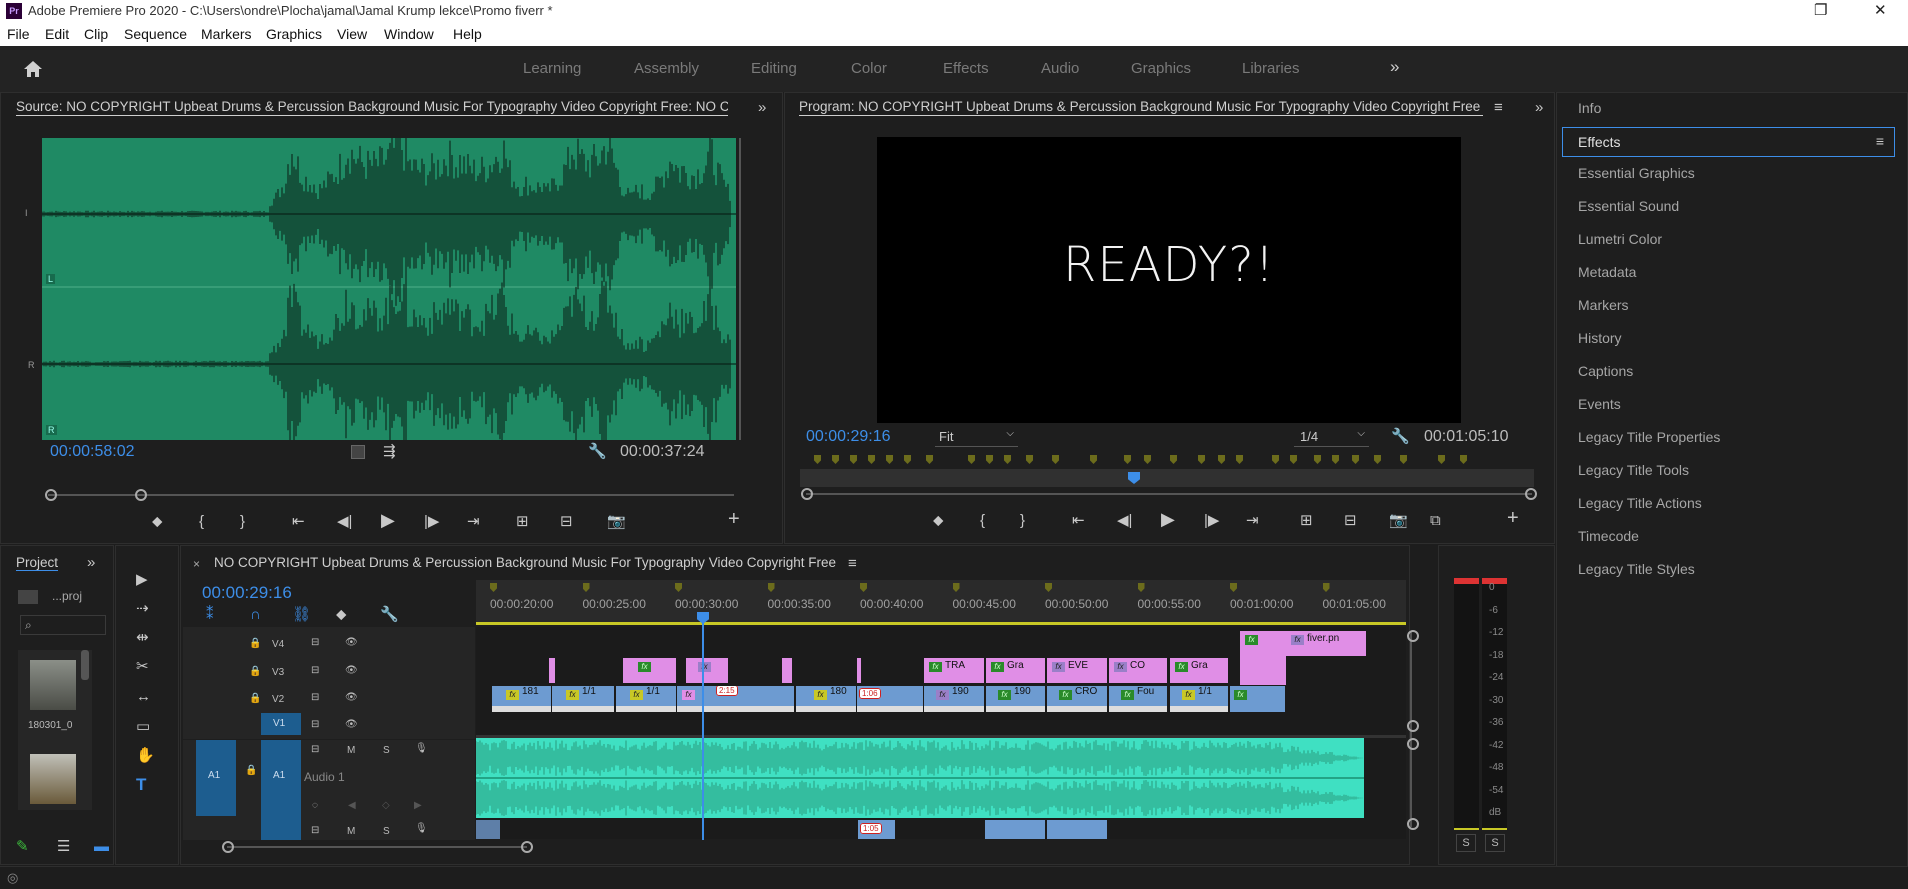  What do you see at coordinates (734, 519) in the screenshot?
I see `source-button-editor-icon: +` at bounding box center [734, 519].